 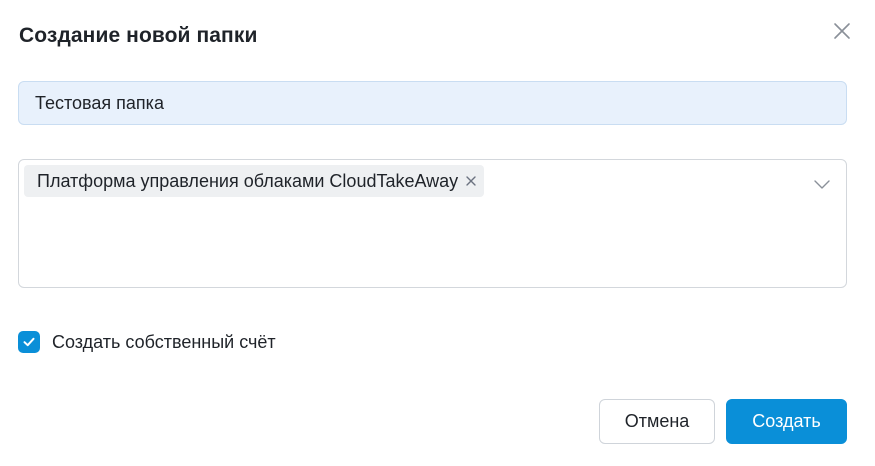 I want to click on cancel-button: Отмена, so click(x=657, y=421).